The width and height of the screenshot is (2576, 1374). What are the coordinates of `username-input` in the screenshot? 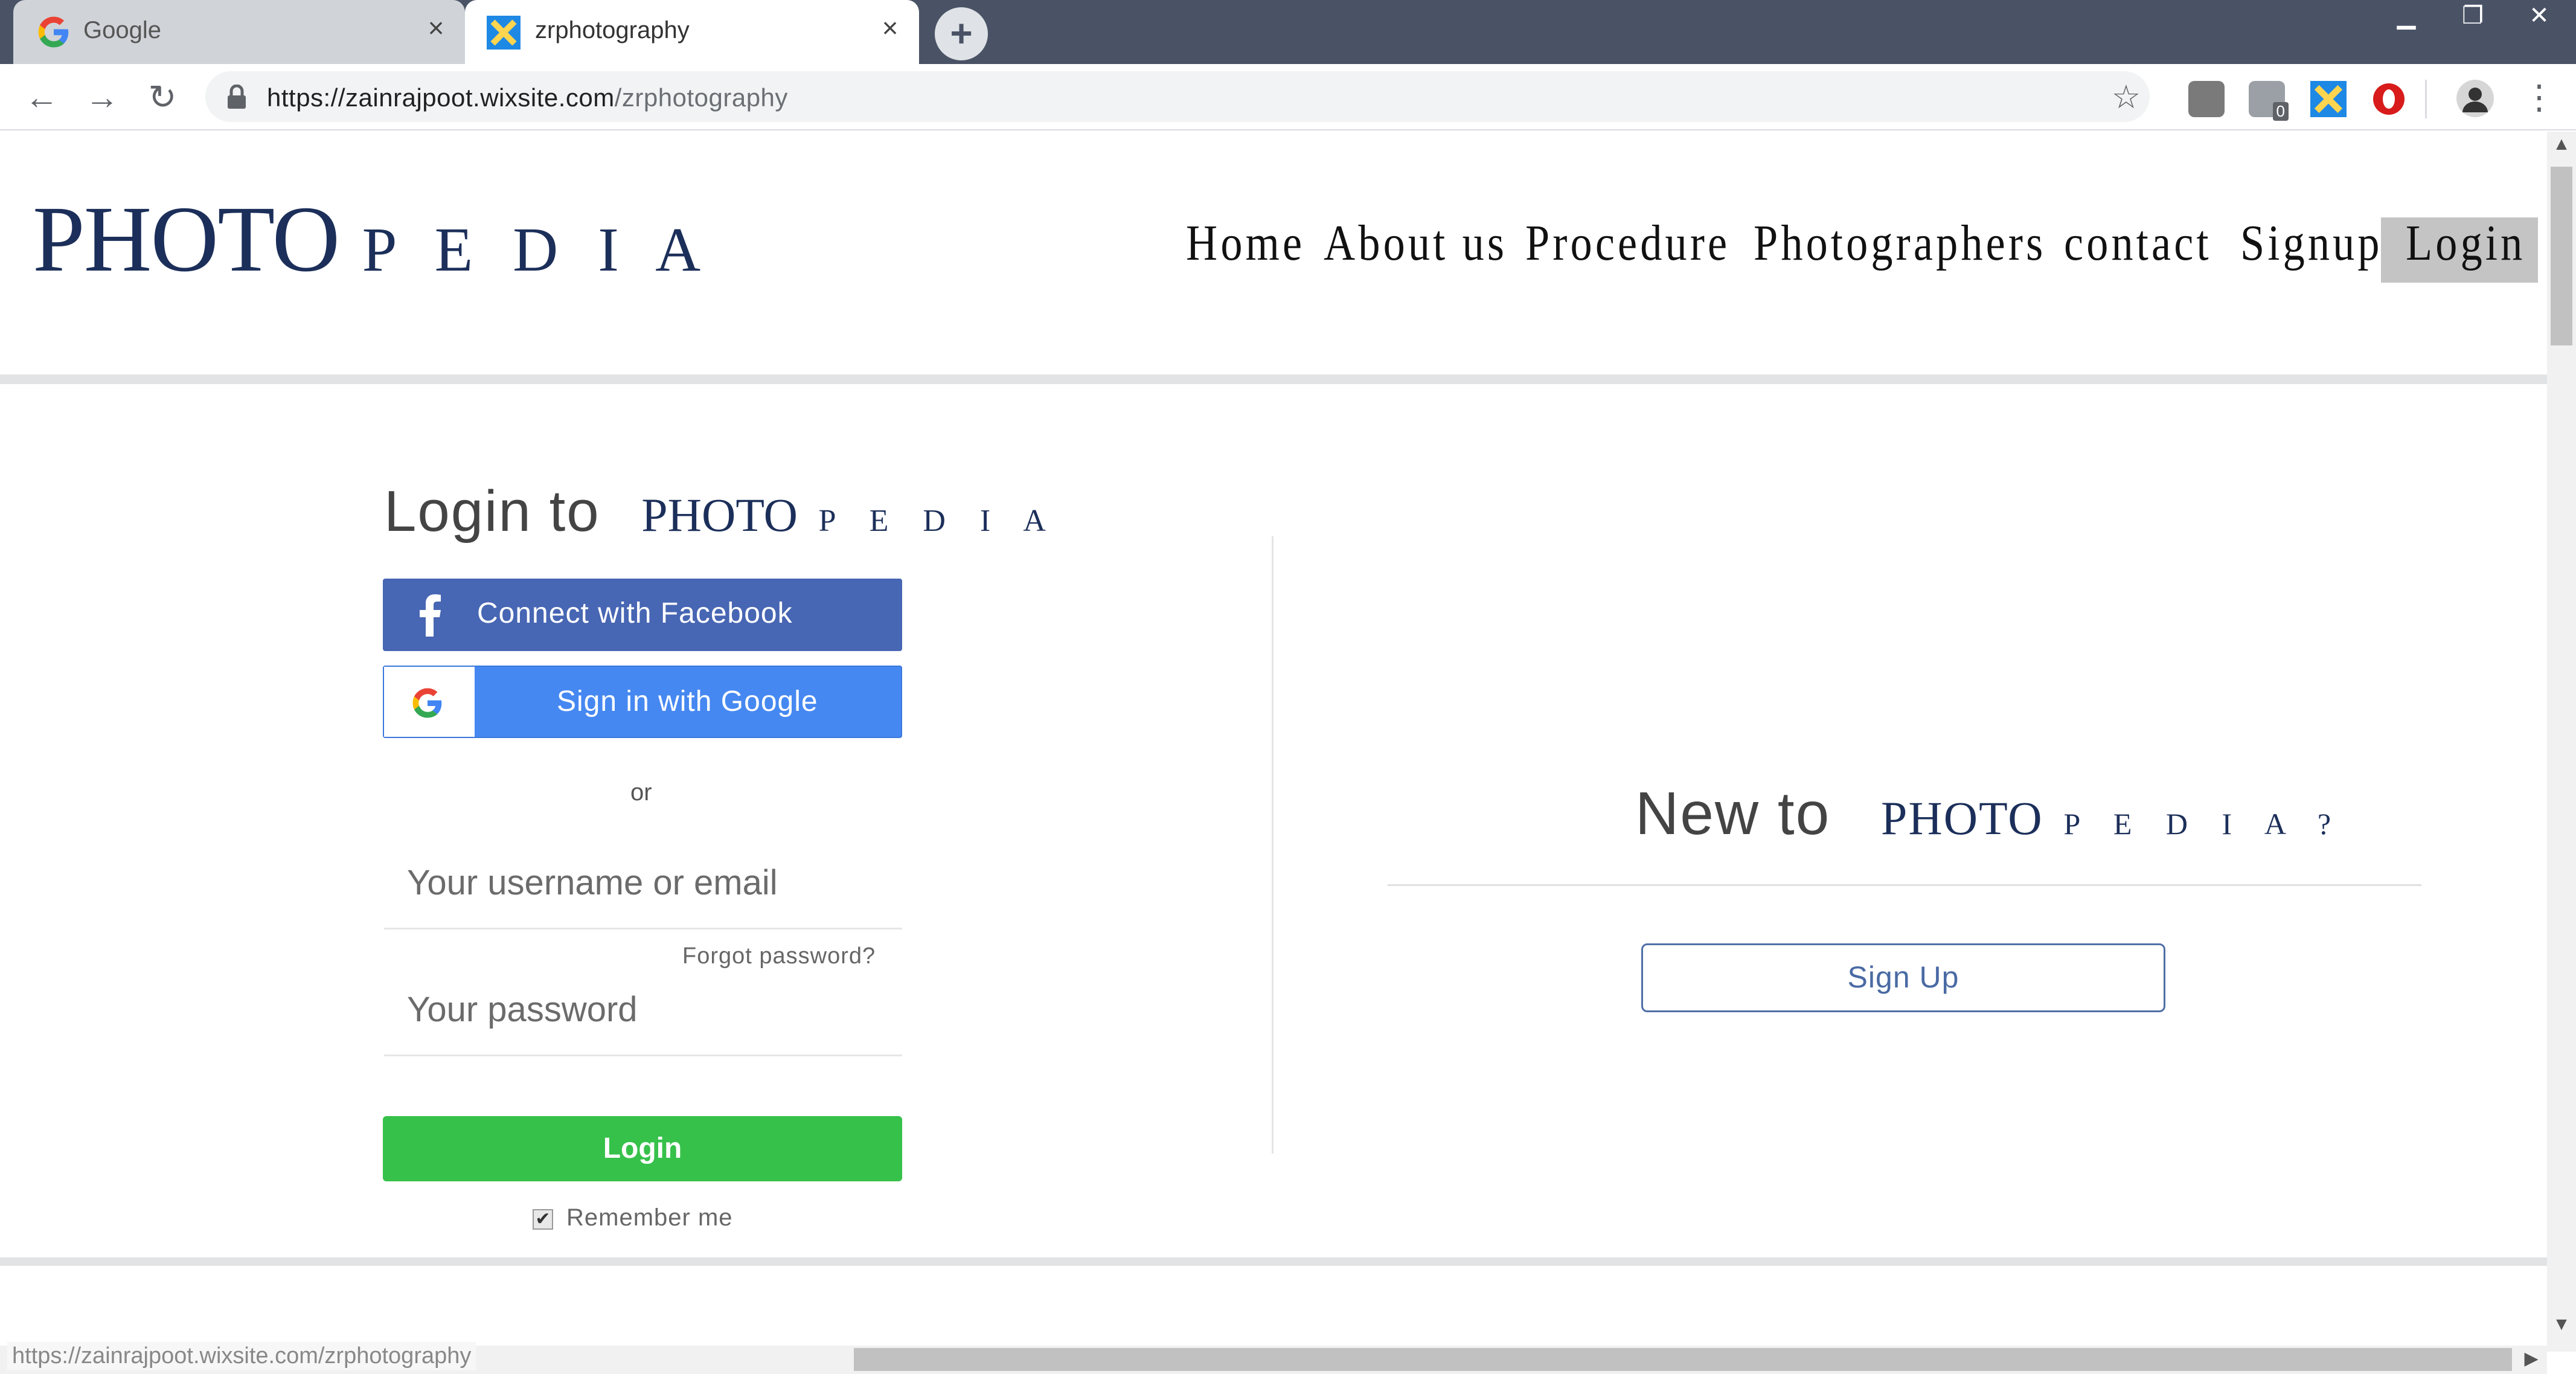 It's located at (643, 883).